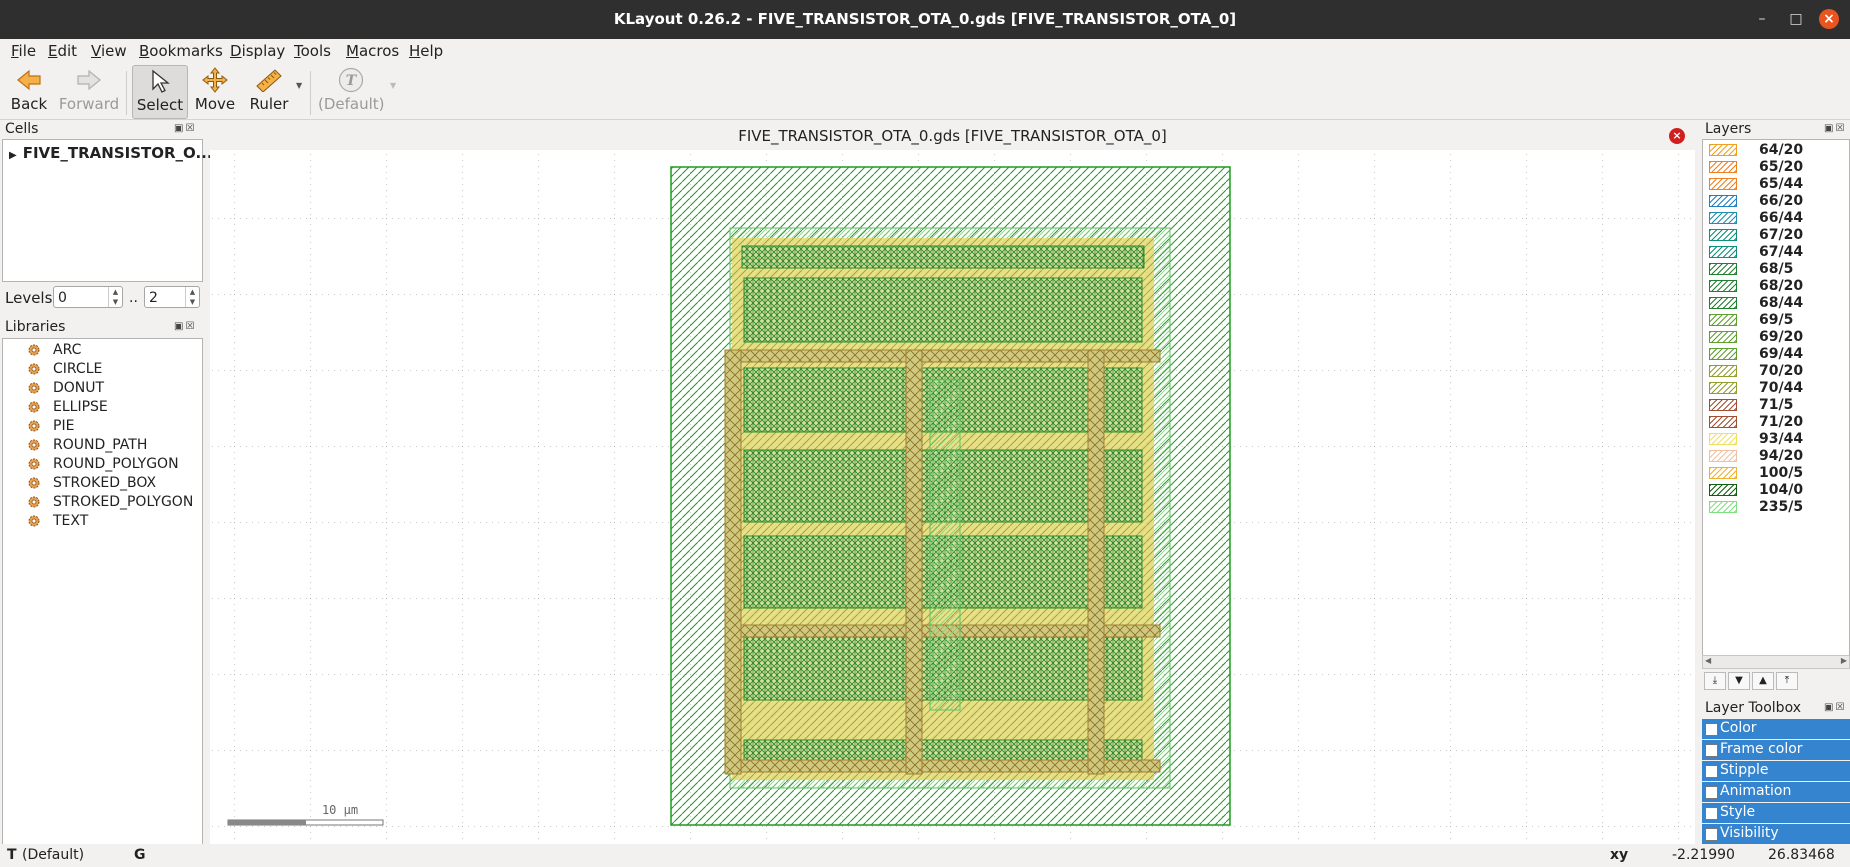 Image resolution: width=1850 pixels, height=867 pixels. I want to click on layer-row: 70/20, so click(1775, 371).